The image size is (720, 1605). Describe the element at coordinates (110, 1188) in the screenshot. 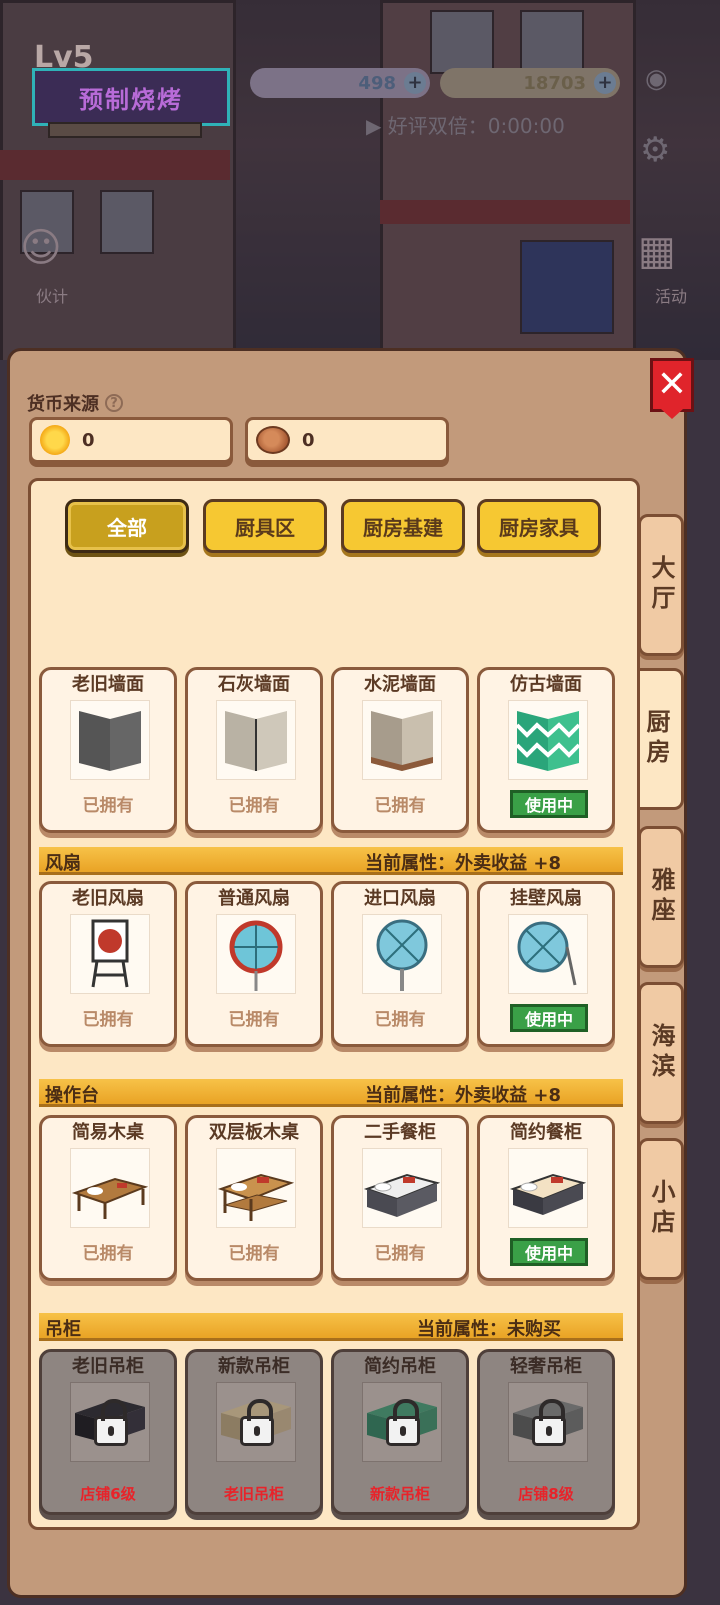

I see `simple-wood-table-image` at that location.